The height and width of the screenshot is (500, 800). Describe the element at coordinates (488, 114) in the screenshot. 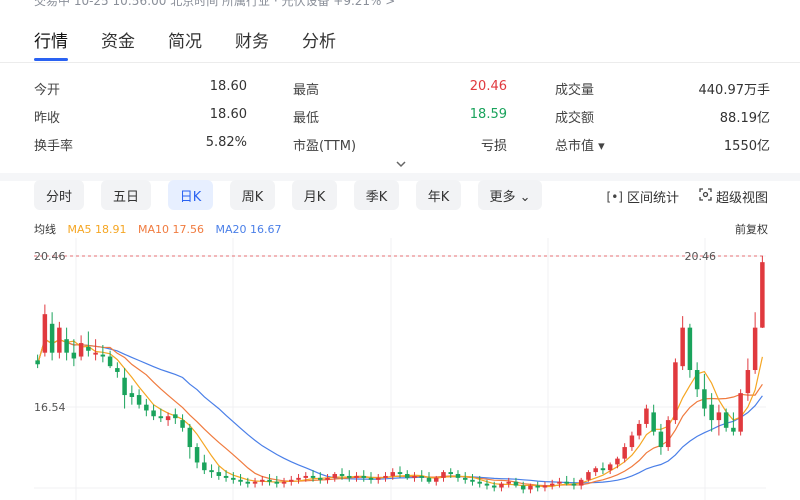

I see `low-value: 18.59` at that location.